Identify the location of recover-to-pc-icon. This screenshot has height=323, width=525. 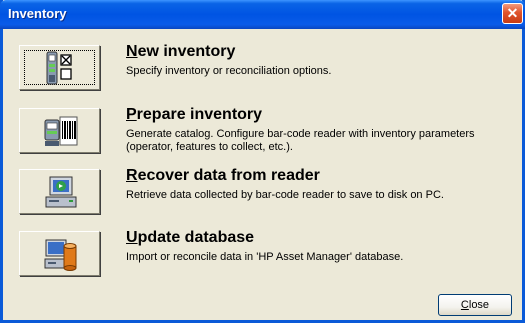
(61, 192).